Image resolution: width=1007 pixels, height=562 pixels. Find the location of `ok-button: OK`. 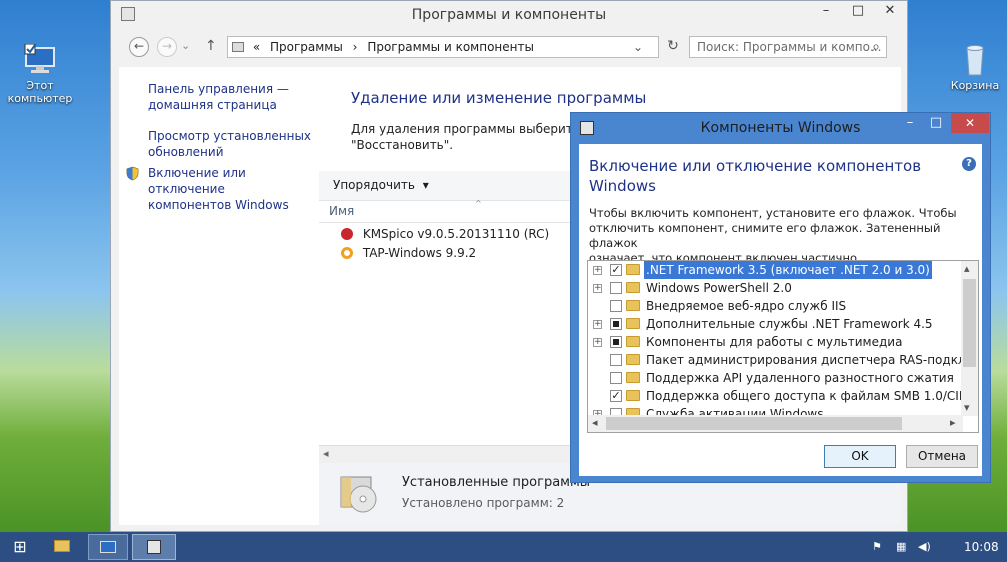

ok-button: OK is located at coordinates (860, 456).